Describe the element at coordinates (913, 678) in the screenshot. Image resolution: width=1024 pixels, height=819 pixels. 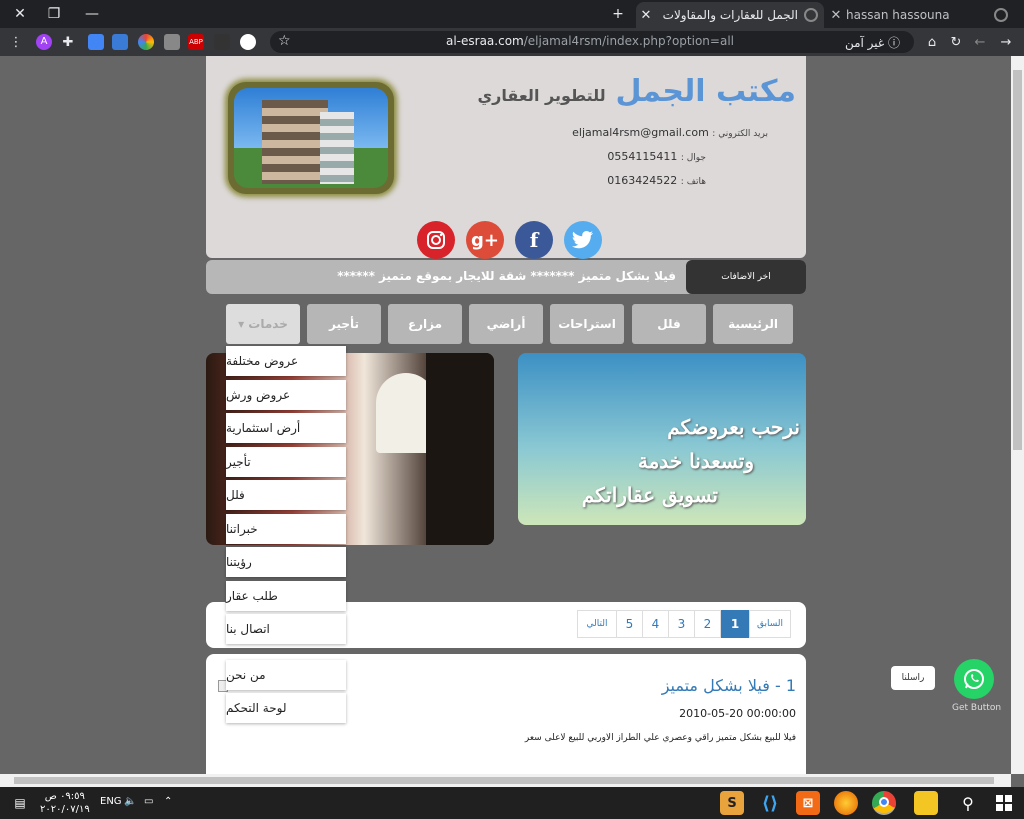
I see `whatsapp-bubble: راسلنا` at that location.